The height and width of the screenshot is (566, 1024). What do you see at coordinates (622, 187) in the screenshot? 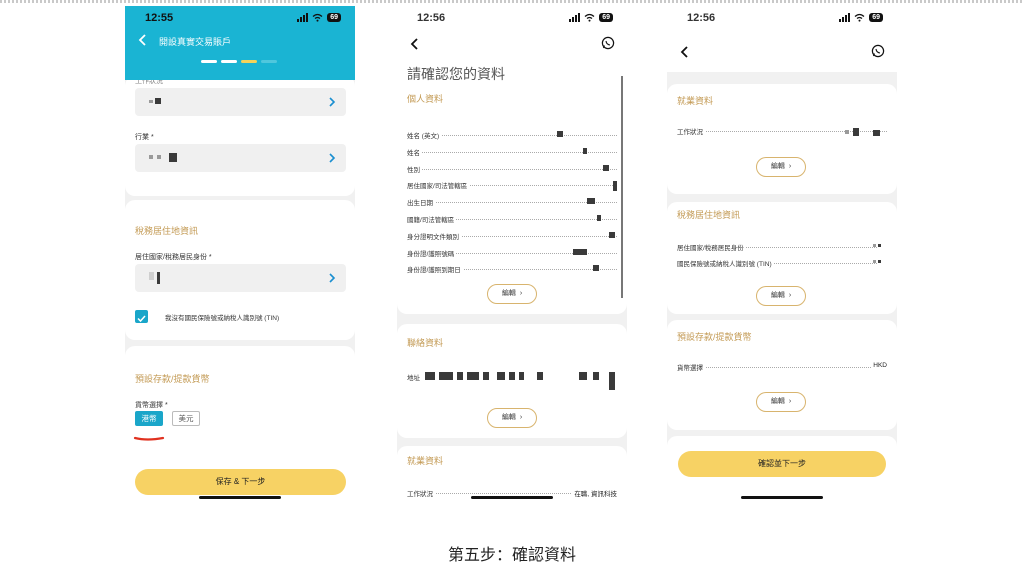
I see `scrollbar` at bounding box center [622, 187].